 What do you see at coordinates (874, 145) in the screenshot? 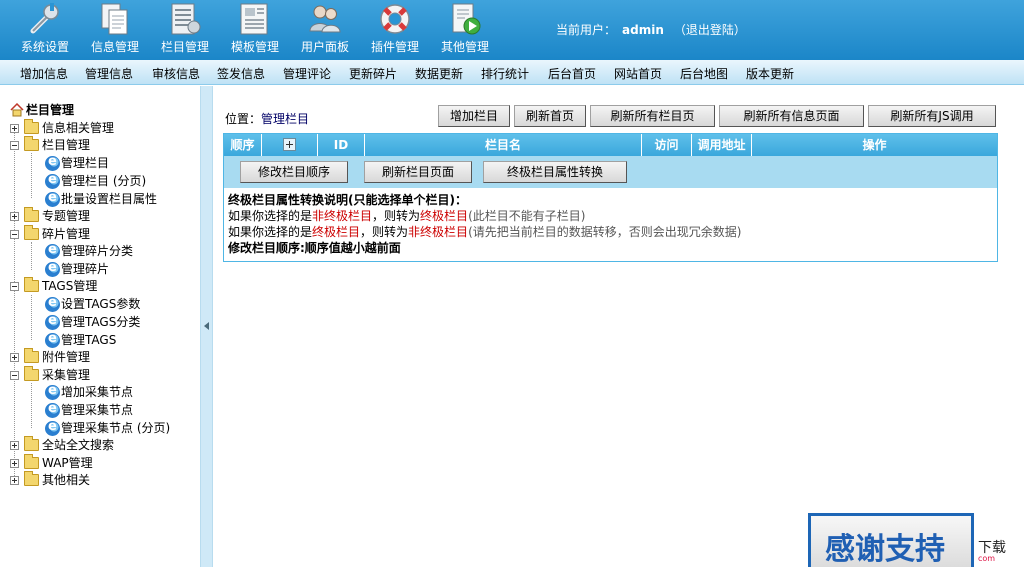
I see `column-header-operations: 操作` at bounding box center [874, 145].